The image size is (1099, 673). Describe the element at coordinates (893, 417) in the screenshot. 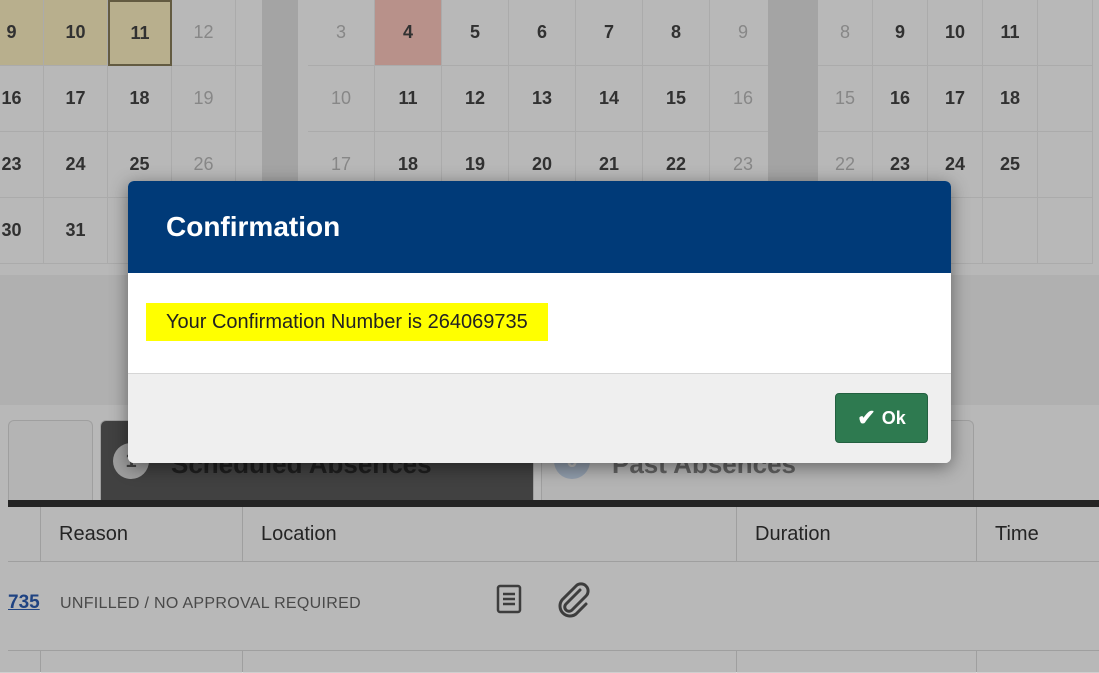

I see `ok-button-label: Ok` at that location.